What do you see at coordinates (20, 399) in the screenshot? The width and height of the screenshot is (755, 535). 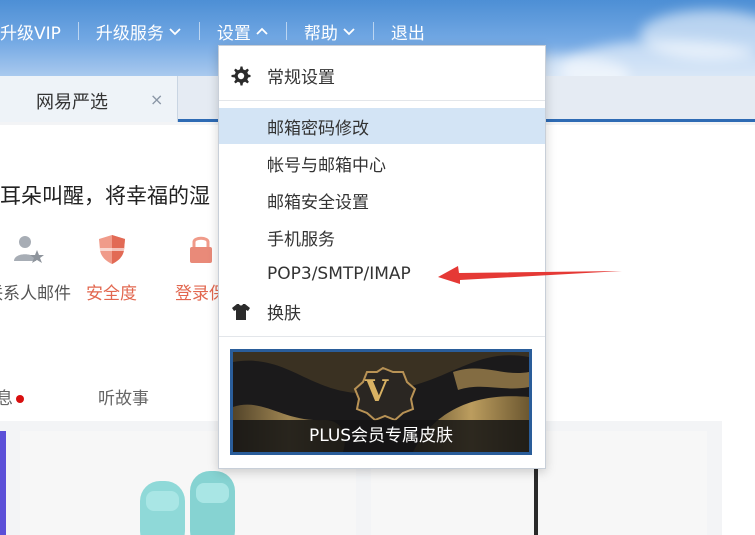 I see `unread-dot` at bounding box center [20, 399].